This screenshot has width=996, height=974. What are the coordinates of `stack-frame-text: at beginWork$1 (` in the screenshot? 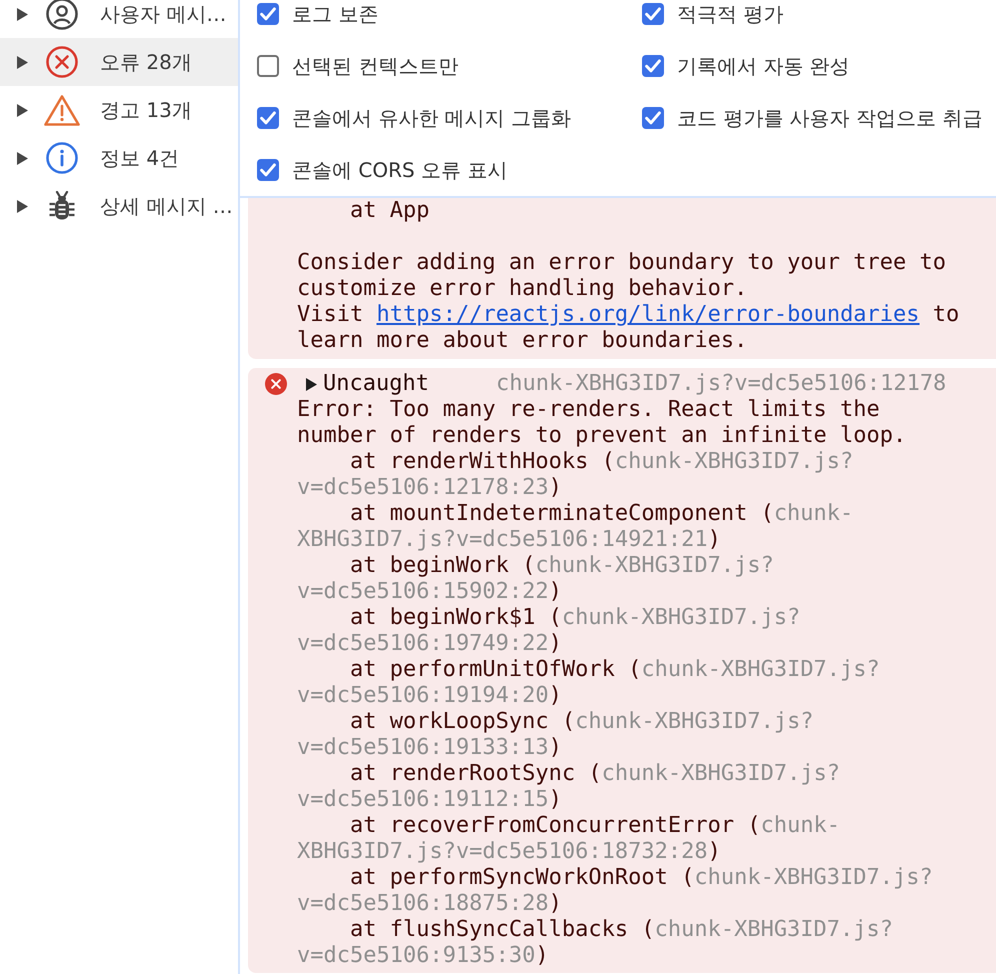 It's located at (456, 617).